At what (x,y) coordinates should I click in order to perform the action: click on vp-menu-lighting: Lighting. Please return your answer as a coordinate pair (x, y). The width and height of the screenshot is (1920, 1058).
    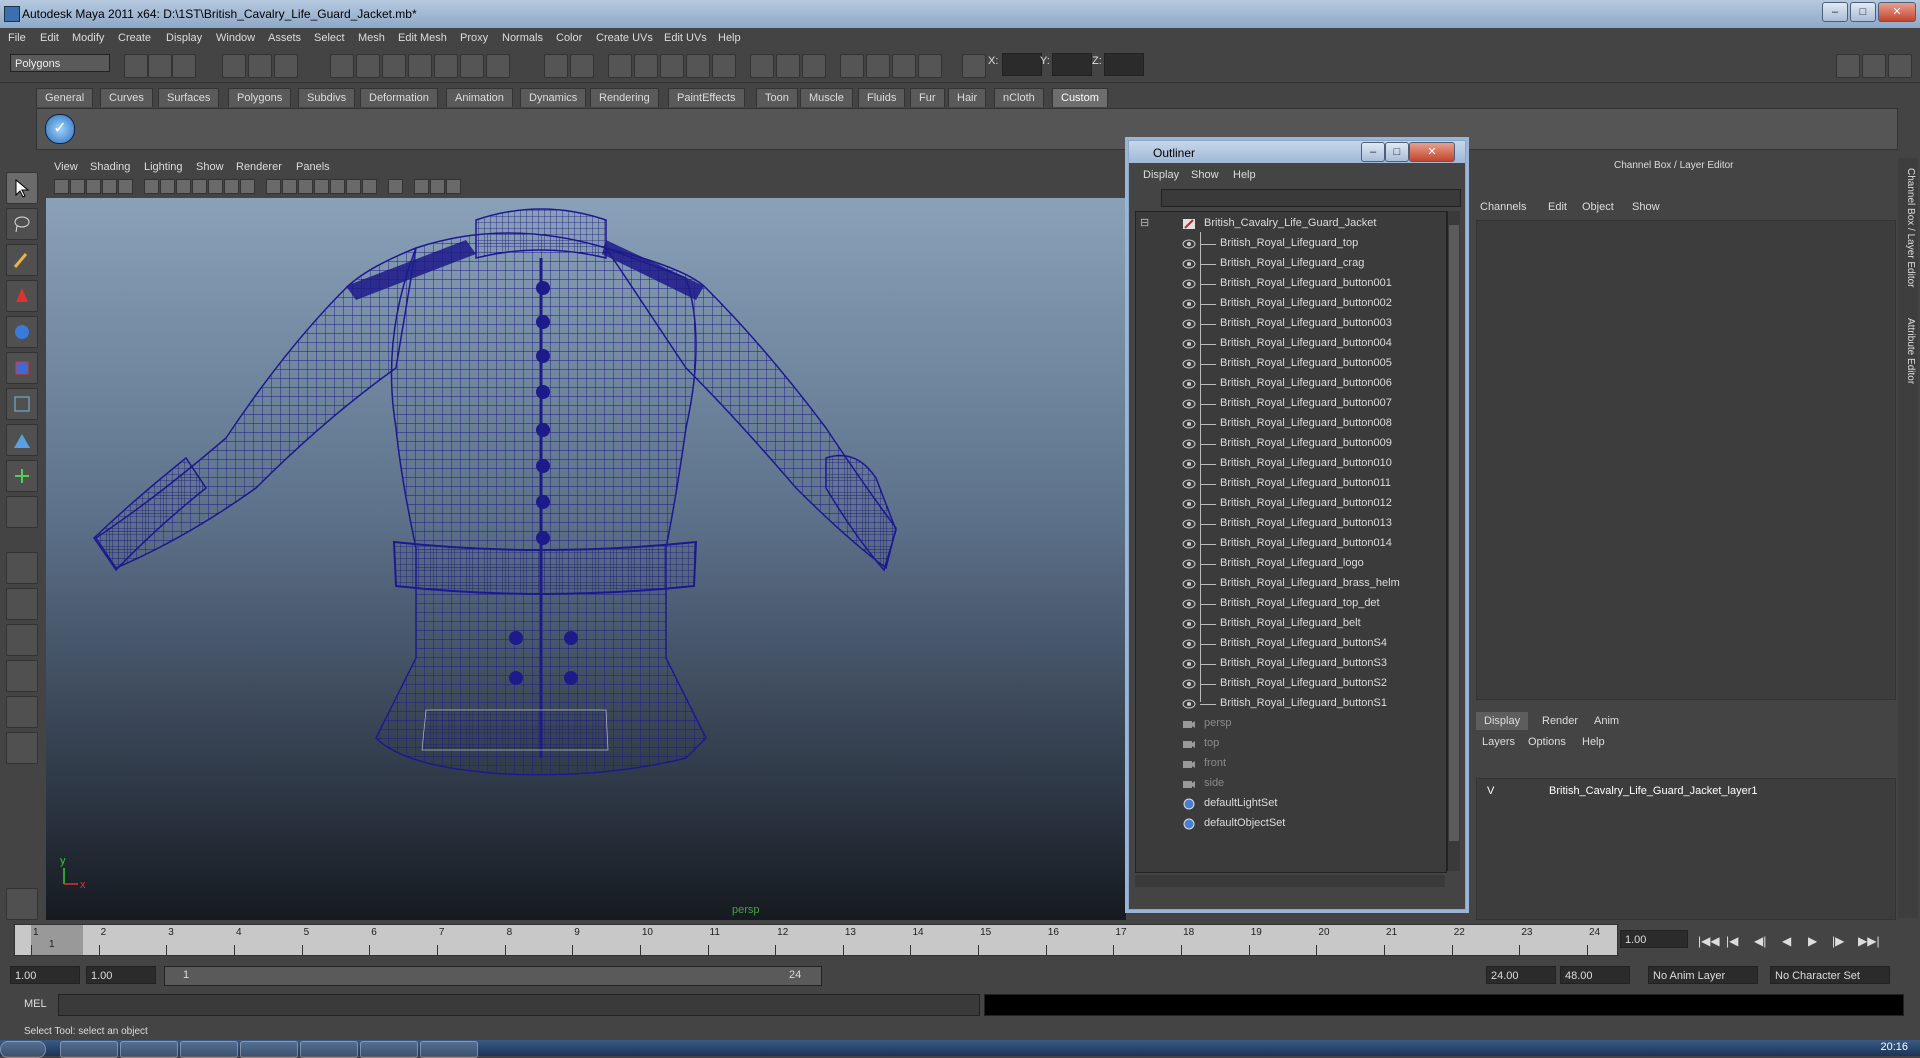
    Looking at the image, I should click on (163, 167).